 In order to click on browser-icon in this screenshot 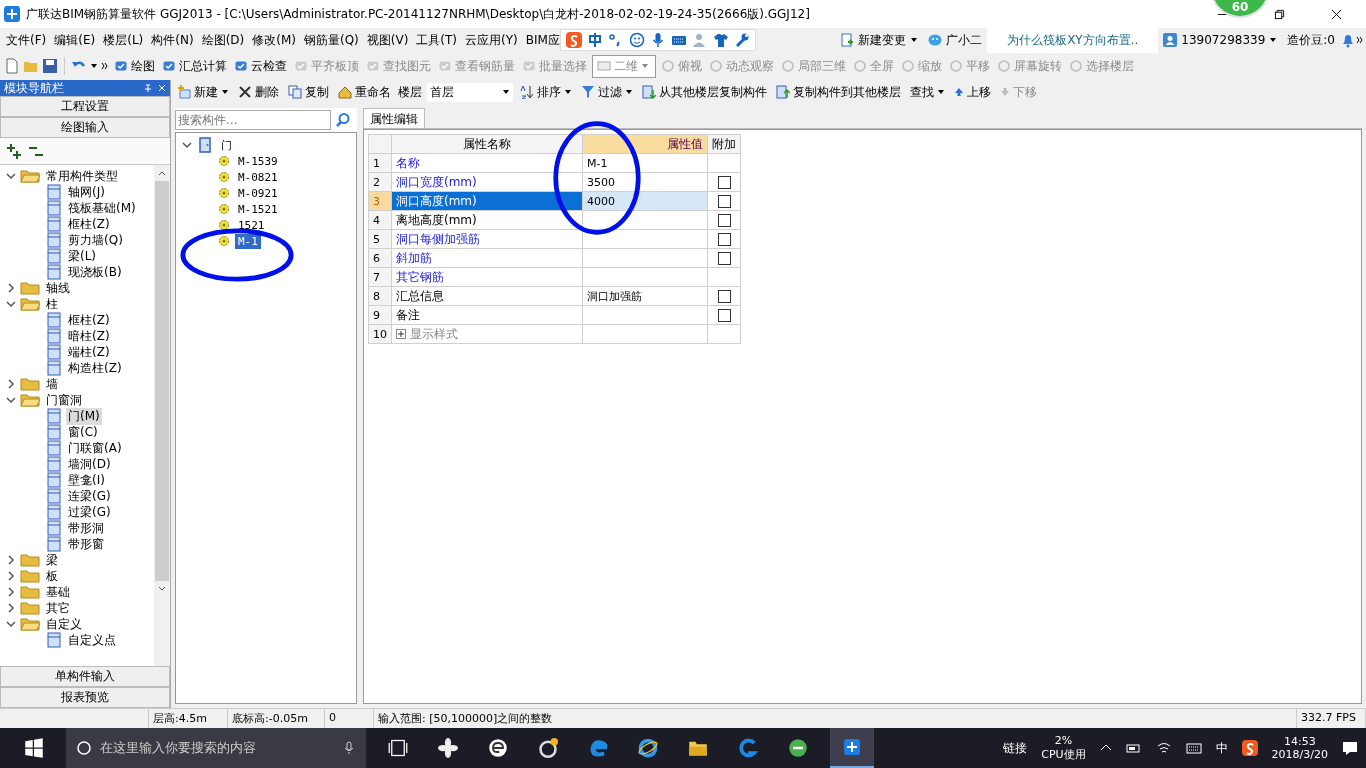, I will do `click(498, 748)`.